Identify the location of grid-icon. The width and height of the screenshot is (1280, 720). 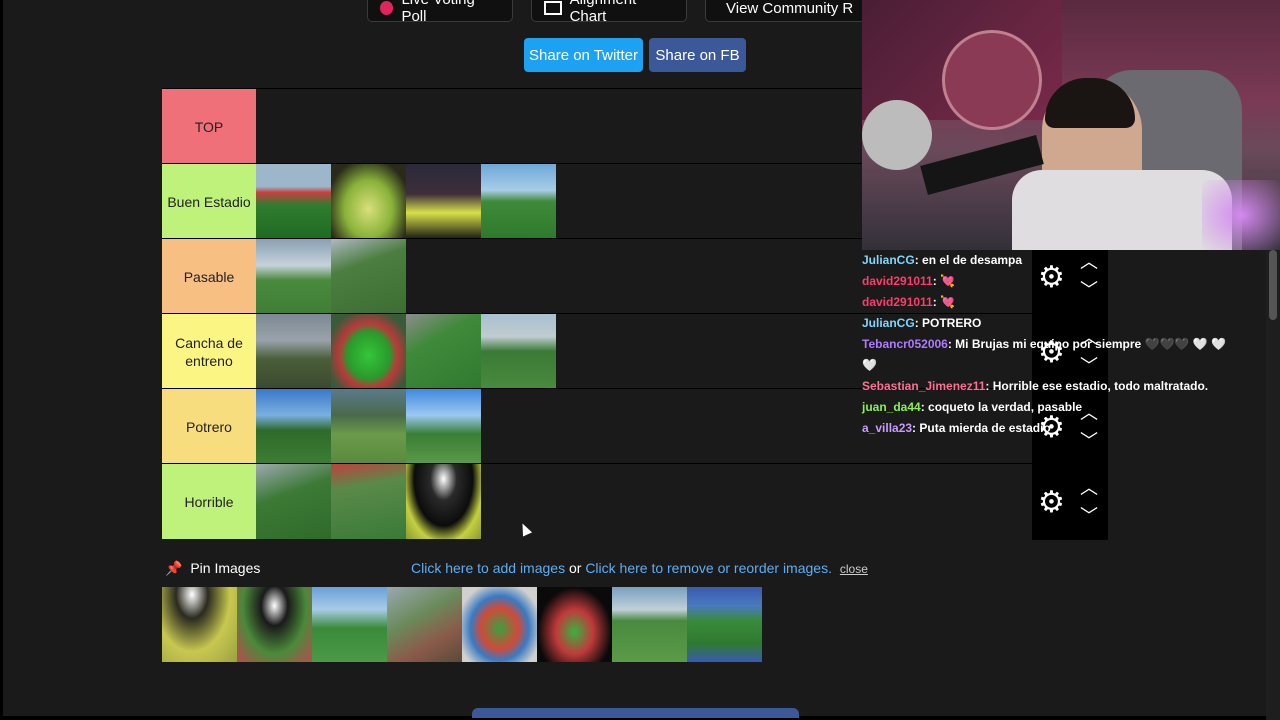
(553, 8).